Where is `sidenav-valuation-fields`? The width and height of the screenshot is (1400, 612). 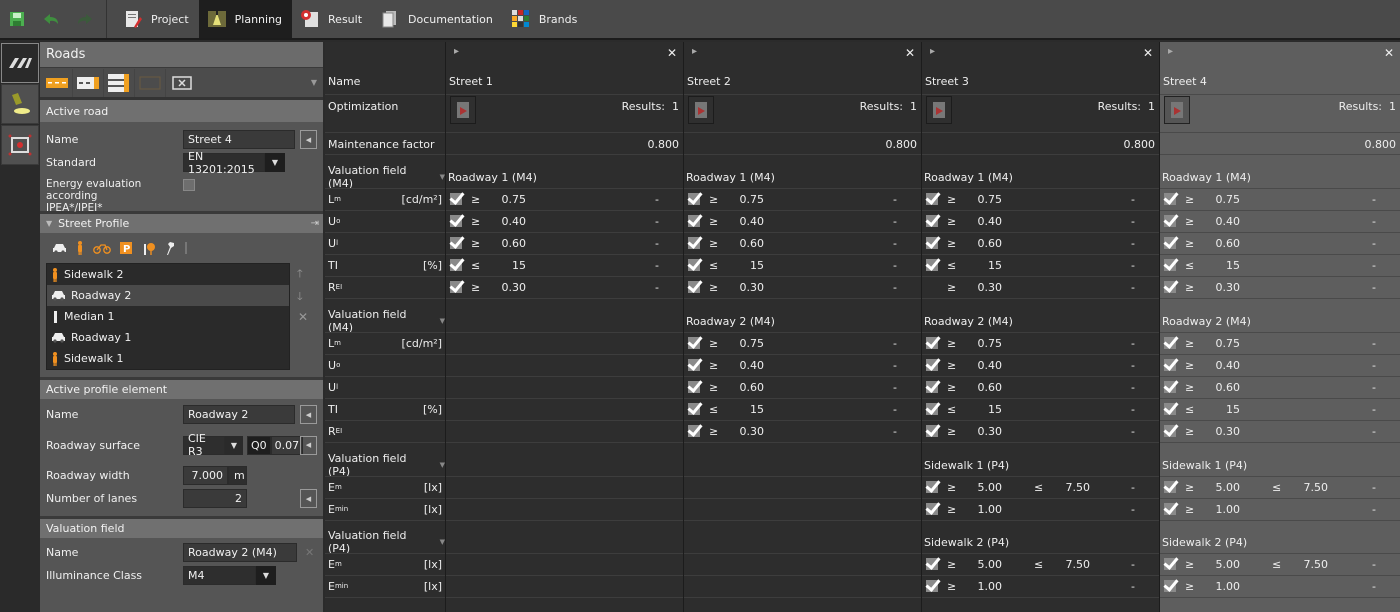 sidenav-valuation-fields is located at coordinates (20, 145).